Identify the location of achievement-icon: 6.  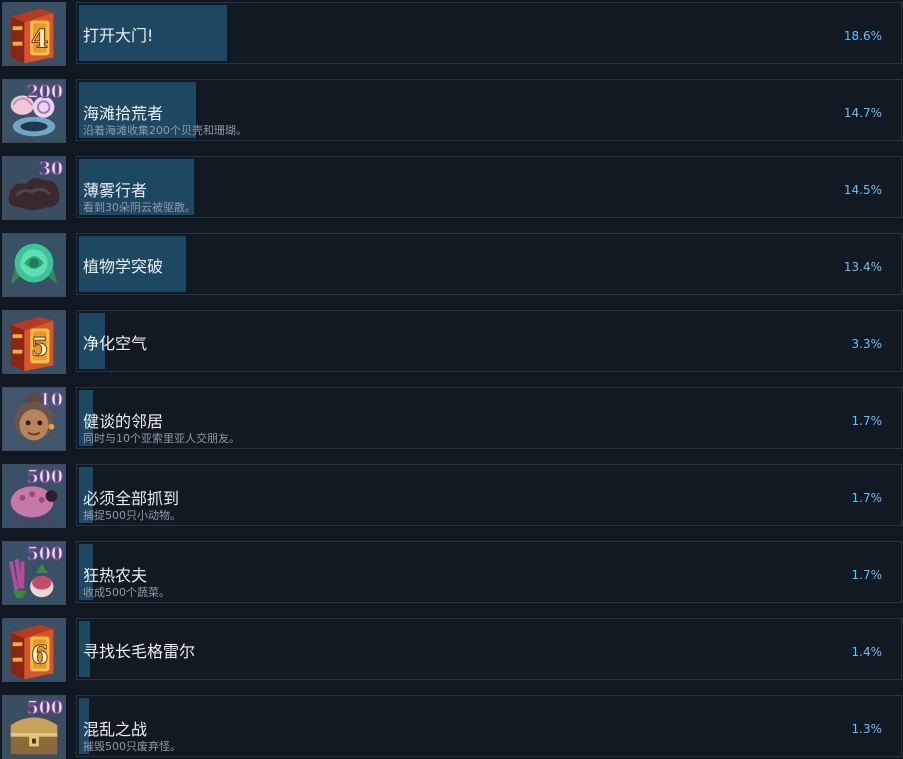
(34, 650).